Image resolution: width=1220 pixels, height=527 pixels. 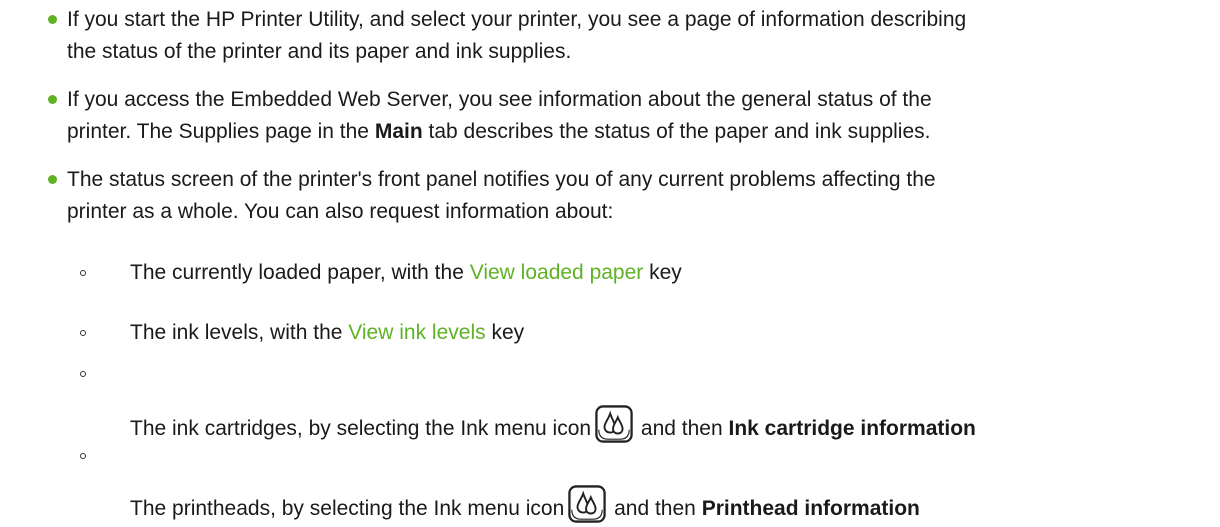 What do you see at coordinates (221, 131) in the screenshot?
I see `text-run: printer. The Supplies page in the` at bounding box center [221, 131].